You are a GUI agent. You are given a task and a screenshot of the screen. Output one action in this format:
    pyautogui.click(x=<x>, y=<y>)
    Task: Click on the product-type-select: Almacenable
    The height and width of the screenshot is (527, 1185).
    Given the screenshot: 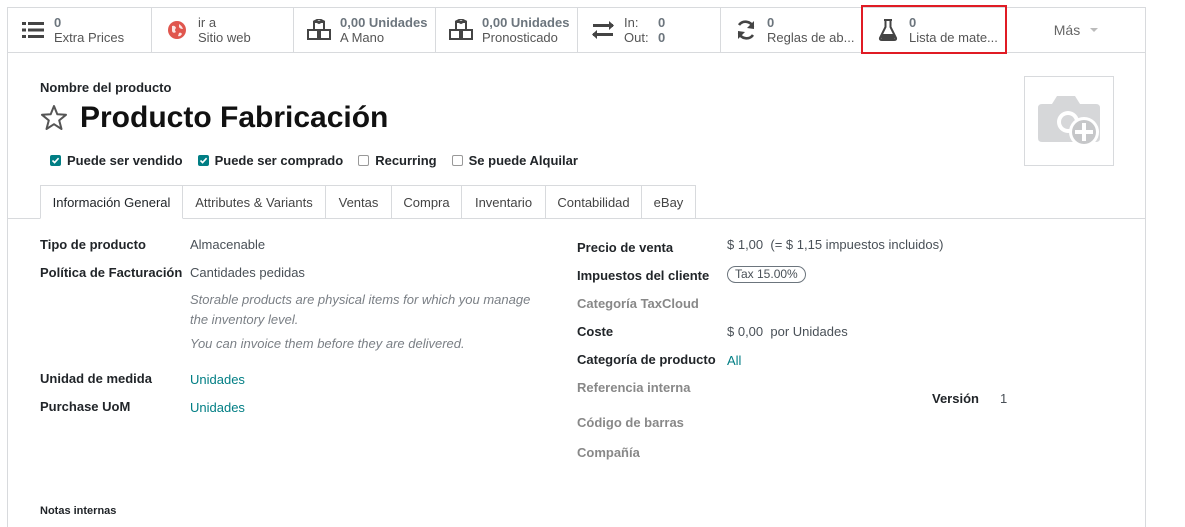 What is the action you would take?
    pyautogui.click(x=227, y=244)
    